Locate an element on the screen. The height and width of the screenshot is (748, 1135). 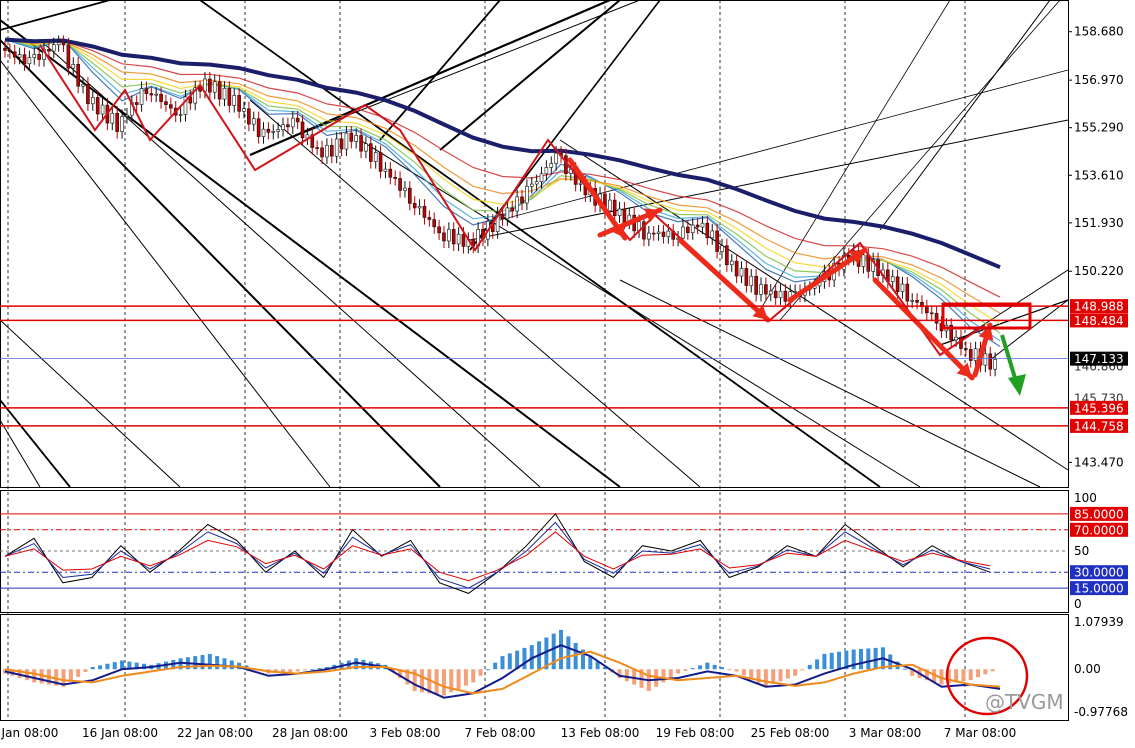
oscillator-level-label: 70.0000 is located at coordinates (1099, 530).